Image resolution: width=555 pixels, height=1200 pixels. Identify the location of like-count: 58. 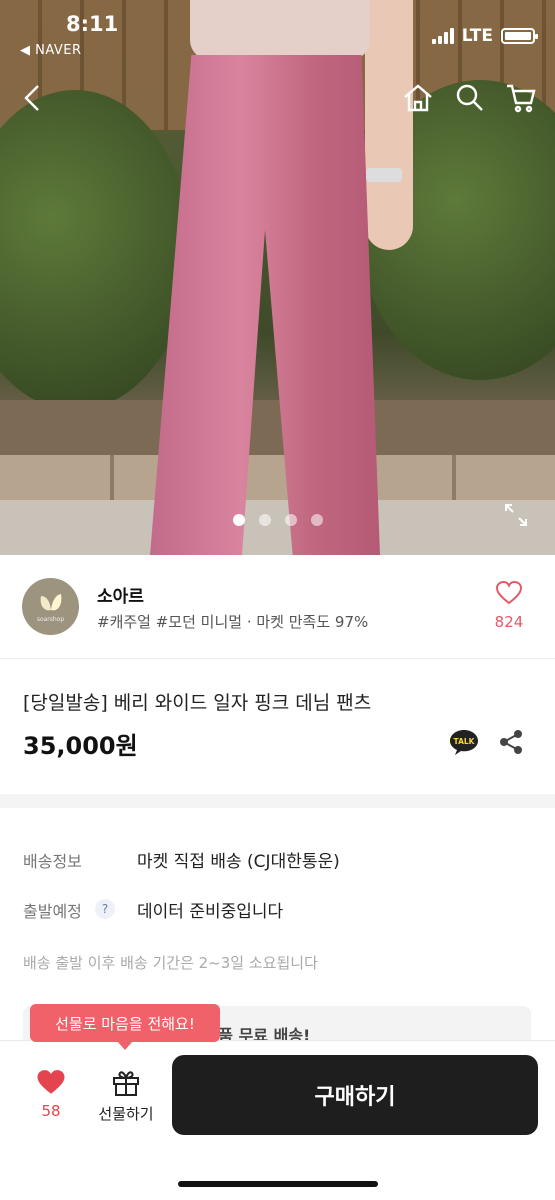
(51, 1111).